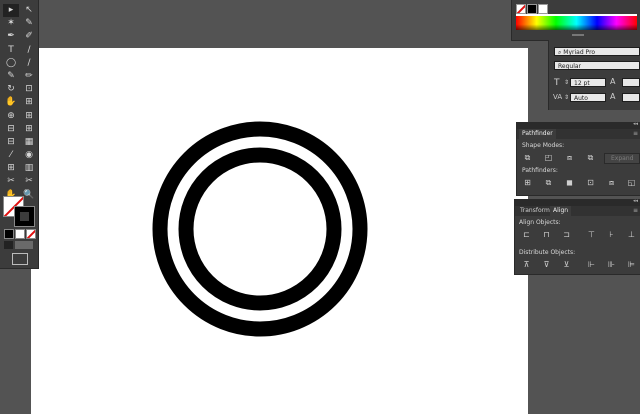 Image resolution: width=640 pixels, height=414 pixels. What do you see at coordinates (11, 142) in the screenshot?
I see `tool-10-0-icon: ⊟` at bounding box center [11, 142].